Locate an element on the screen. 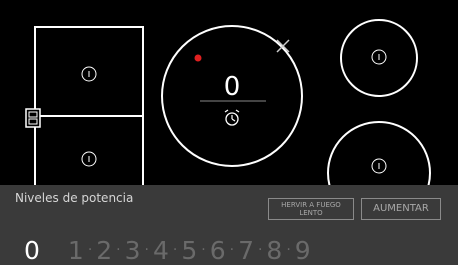  flex-bridge-icon is located at coordinates (33, 118).